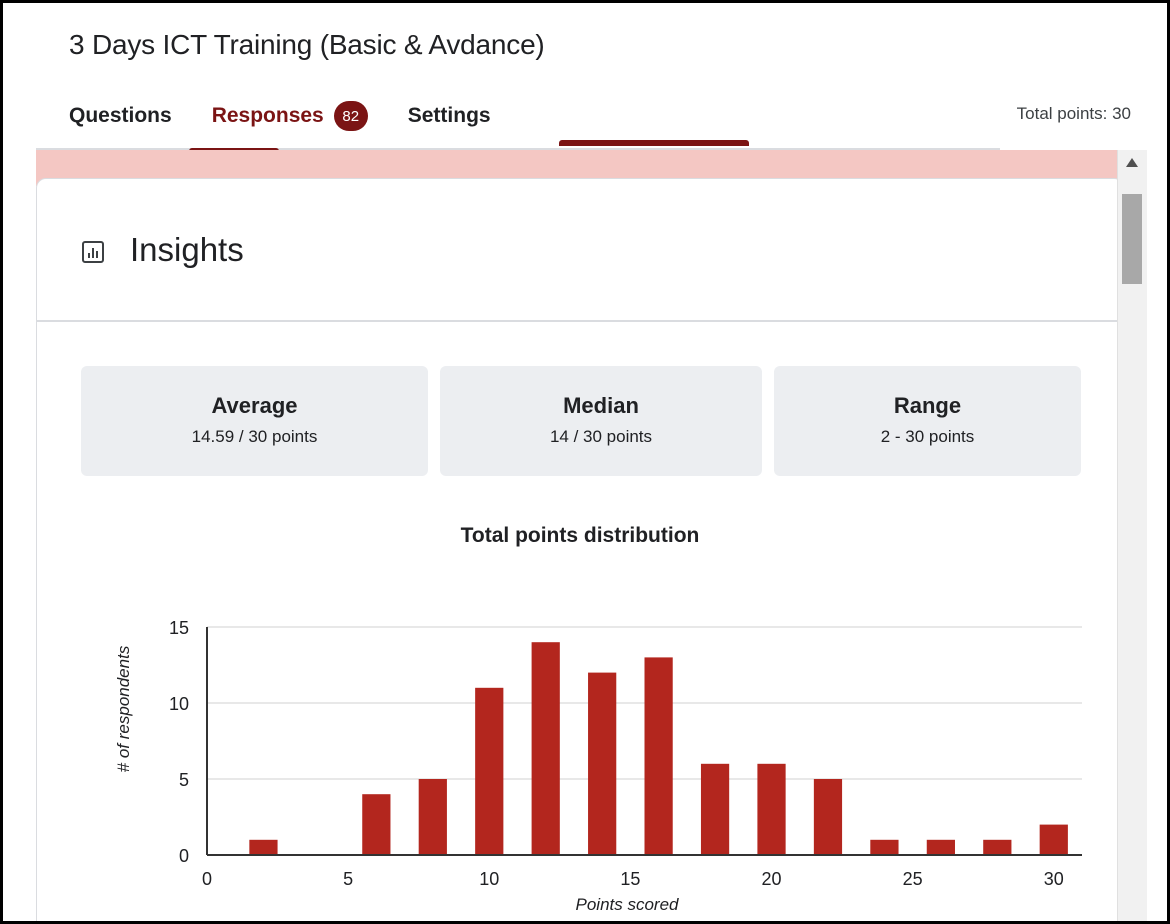  I want to click on tab-questions-label: Questions, so click(120, 115).